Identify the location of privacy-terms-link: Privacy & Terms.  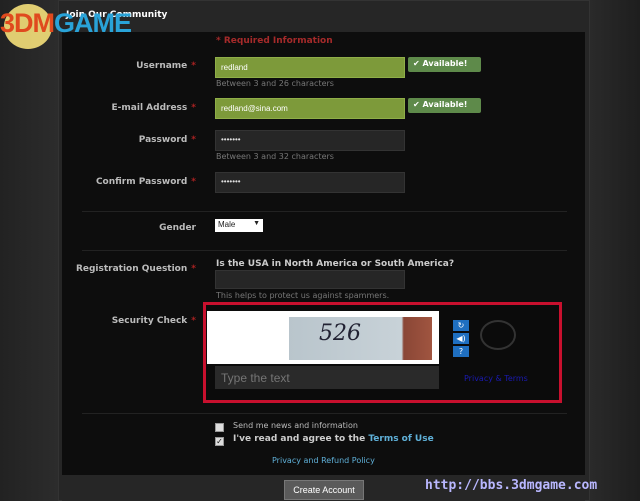
(496, 378).